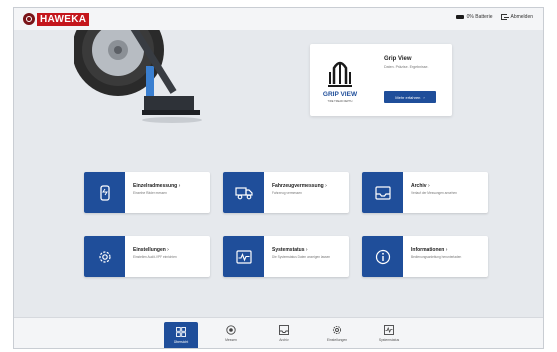 This screenshot has width=557, height=352. What do you see at coordinates (389, 330) in the screenshot?
I see `status-icon` at bounding box center [389, 330].